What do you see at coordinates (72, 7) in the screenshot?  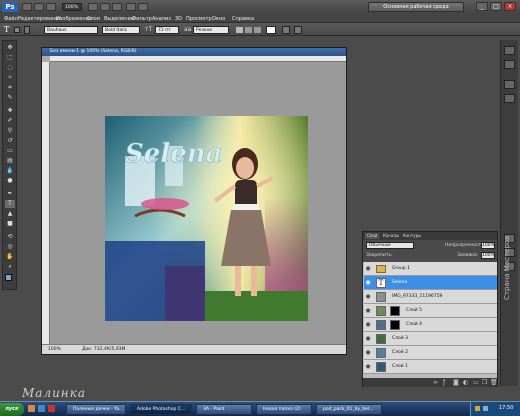 I see `zoom-dropdown: 100%` at bounding box center [72, 7].